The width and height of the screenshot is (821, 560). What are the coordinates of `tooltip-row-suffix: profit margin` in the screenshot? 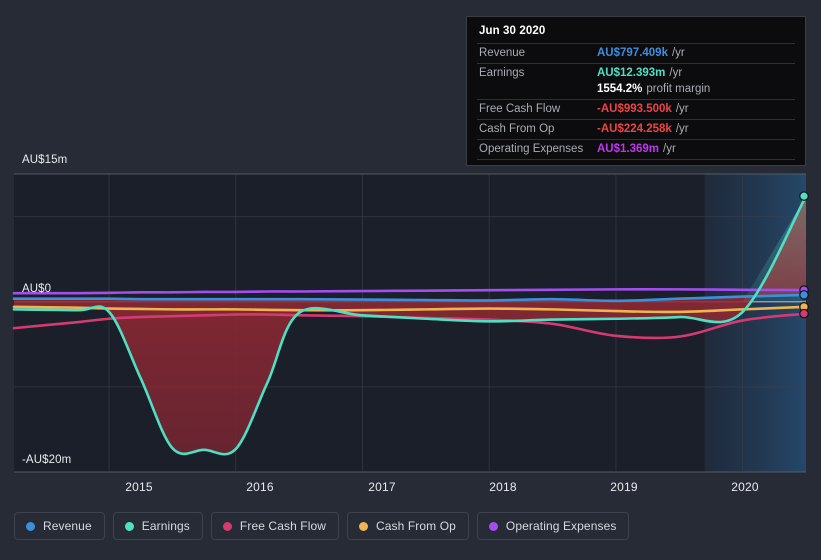 It's located at (678, 89).